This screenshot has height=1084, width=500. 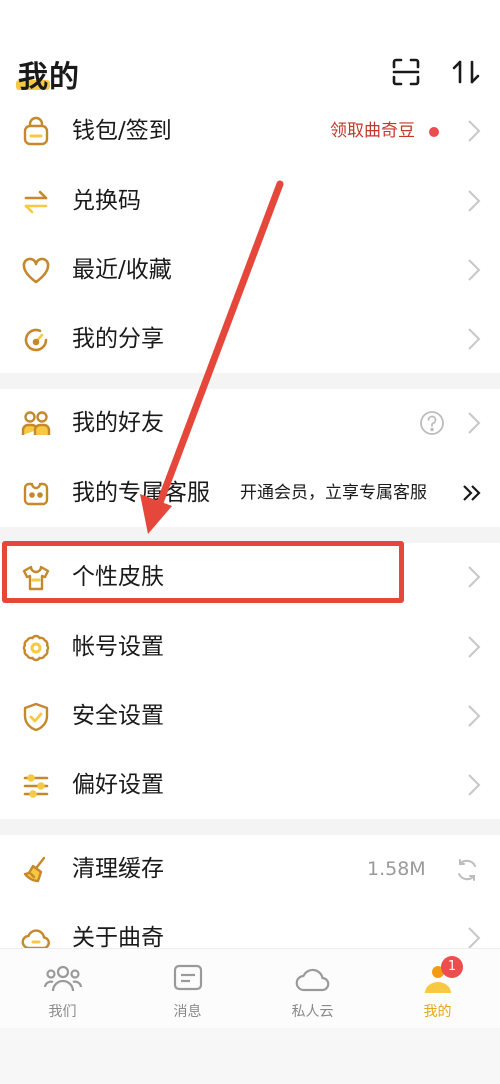 I want to click on friends-icon, so click(x=36, y=424).